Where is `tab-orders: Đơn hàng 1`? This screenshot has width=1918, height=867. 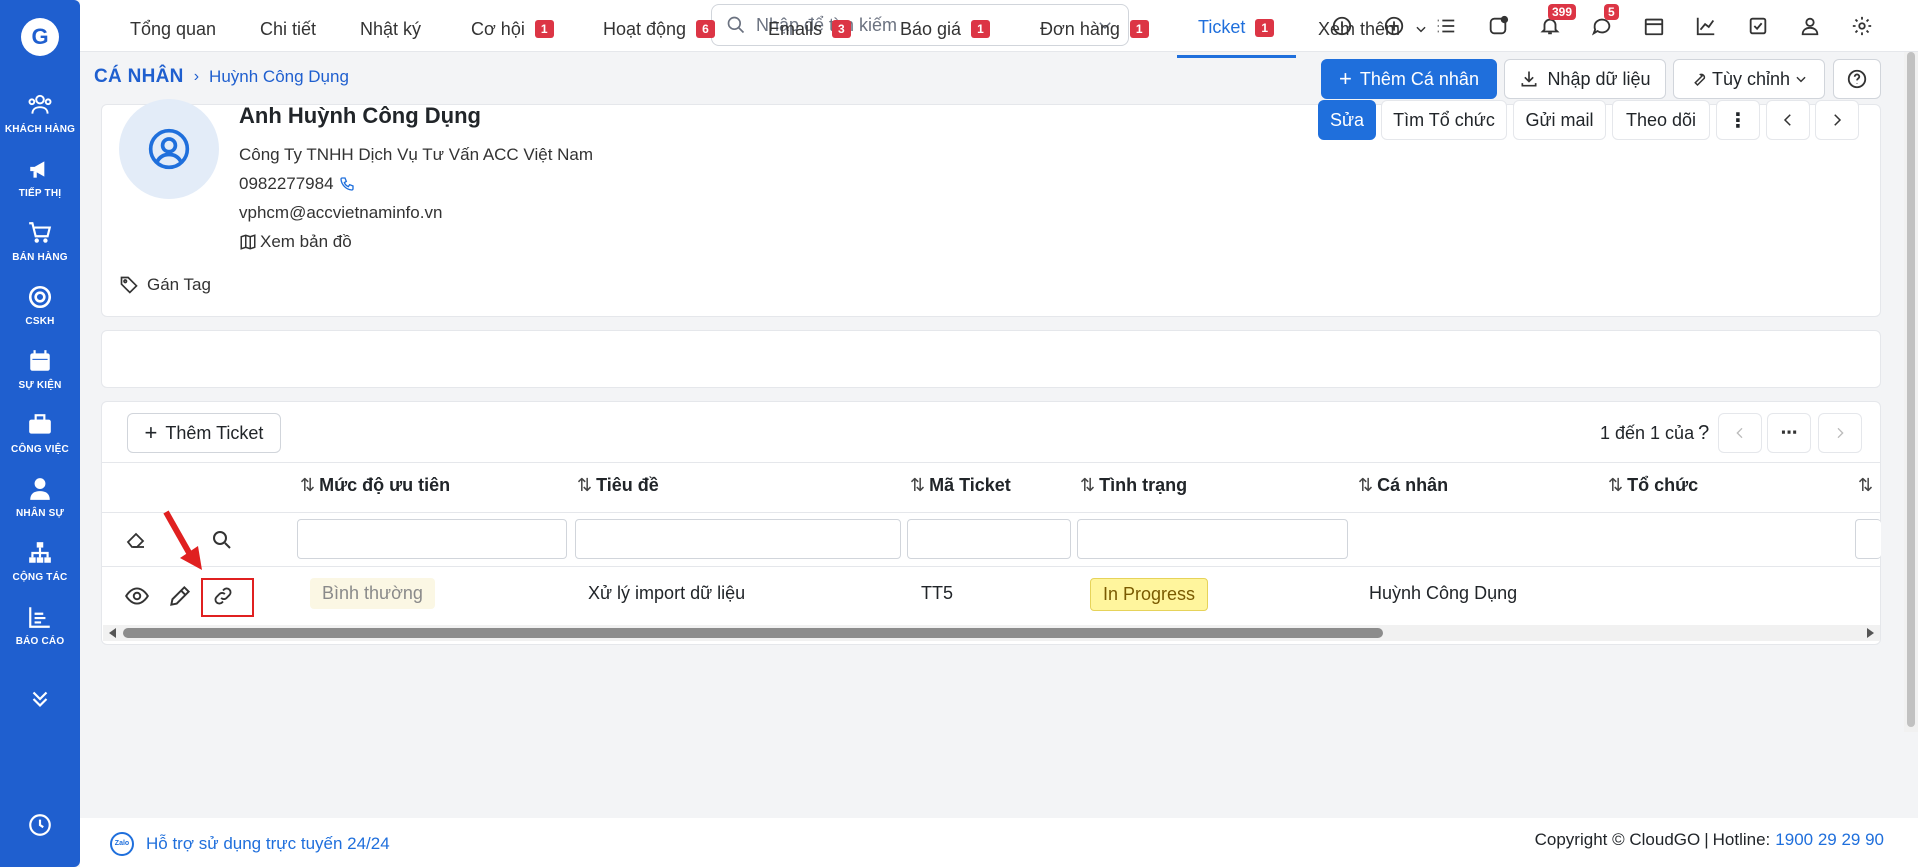
tab-orders: Đơn hàng 1 is located at coordinates (1094, 29).